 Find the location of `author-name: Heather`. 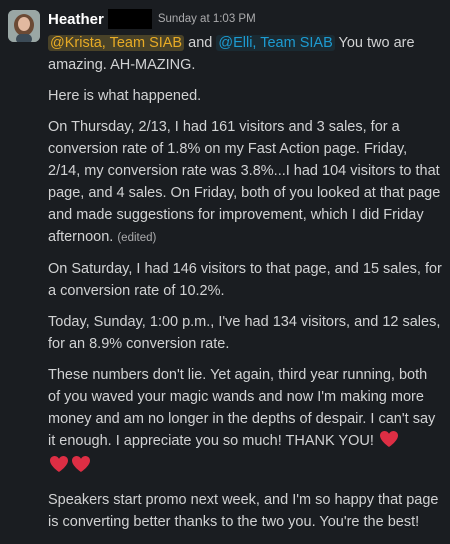

author-name: Heather is located at coordinates (76, 19).